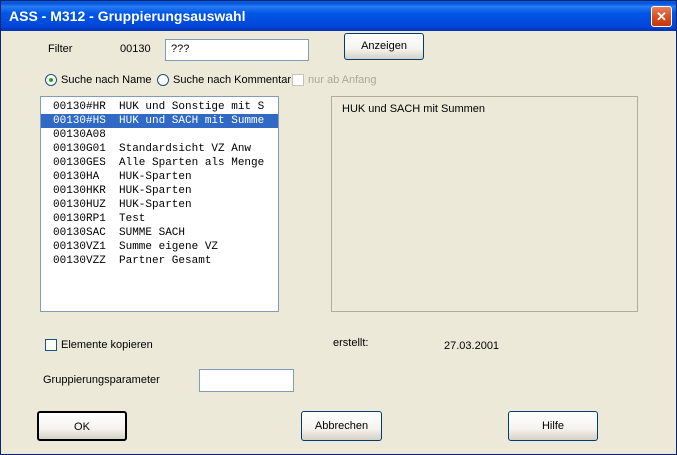  I want to click on list-item-code: 00130GES, so click(79, 163).